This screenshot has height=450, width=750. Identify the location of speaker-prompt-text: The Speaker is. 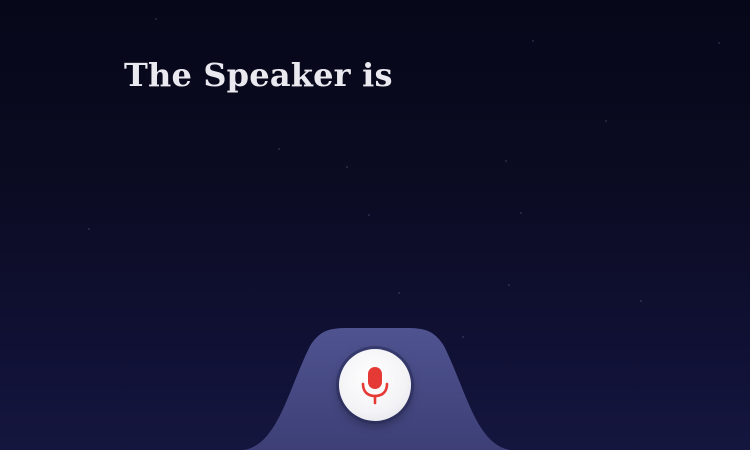
(258, 75).